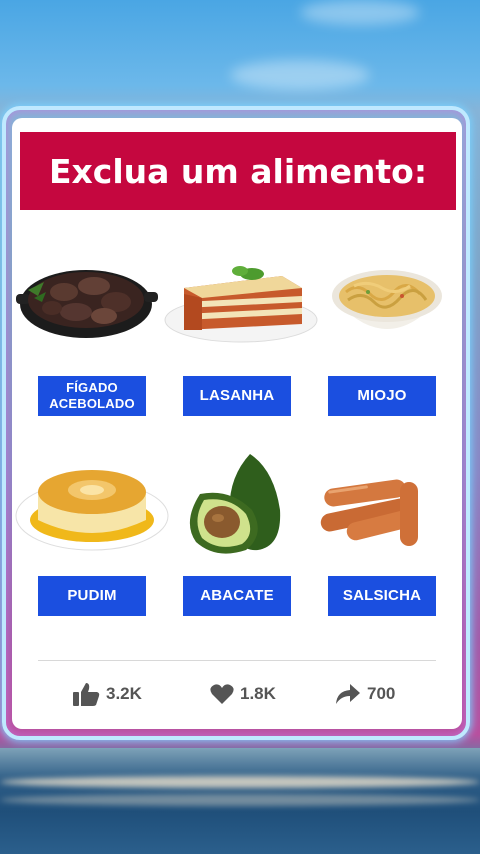  I want to click on thumbs-up-icon, so click(86, 694).